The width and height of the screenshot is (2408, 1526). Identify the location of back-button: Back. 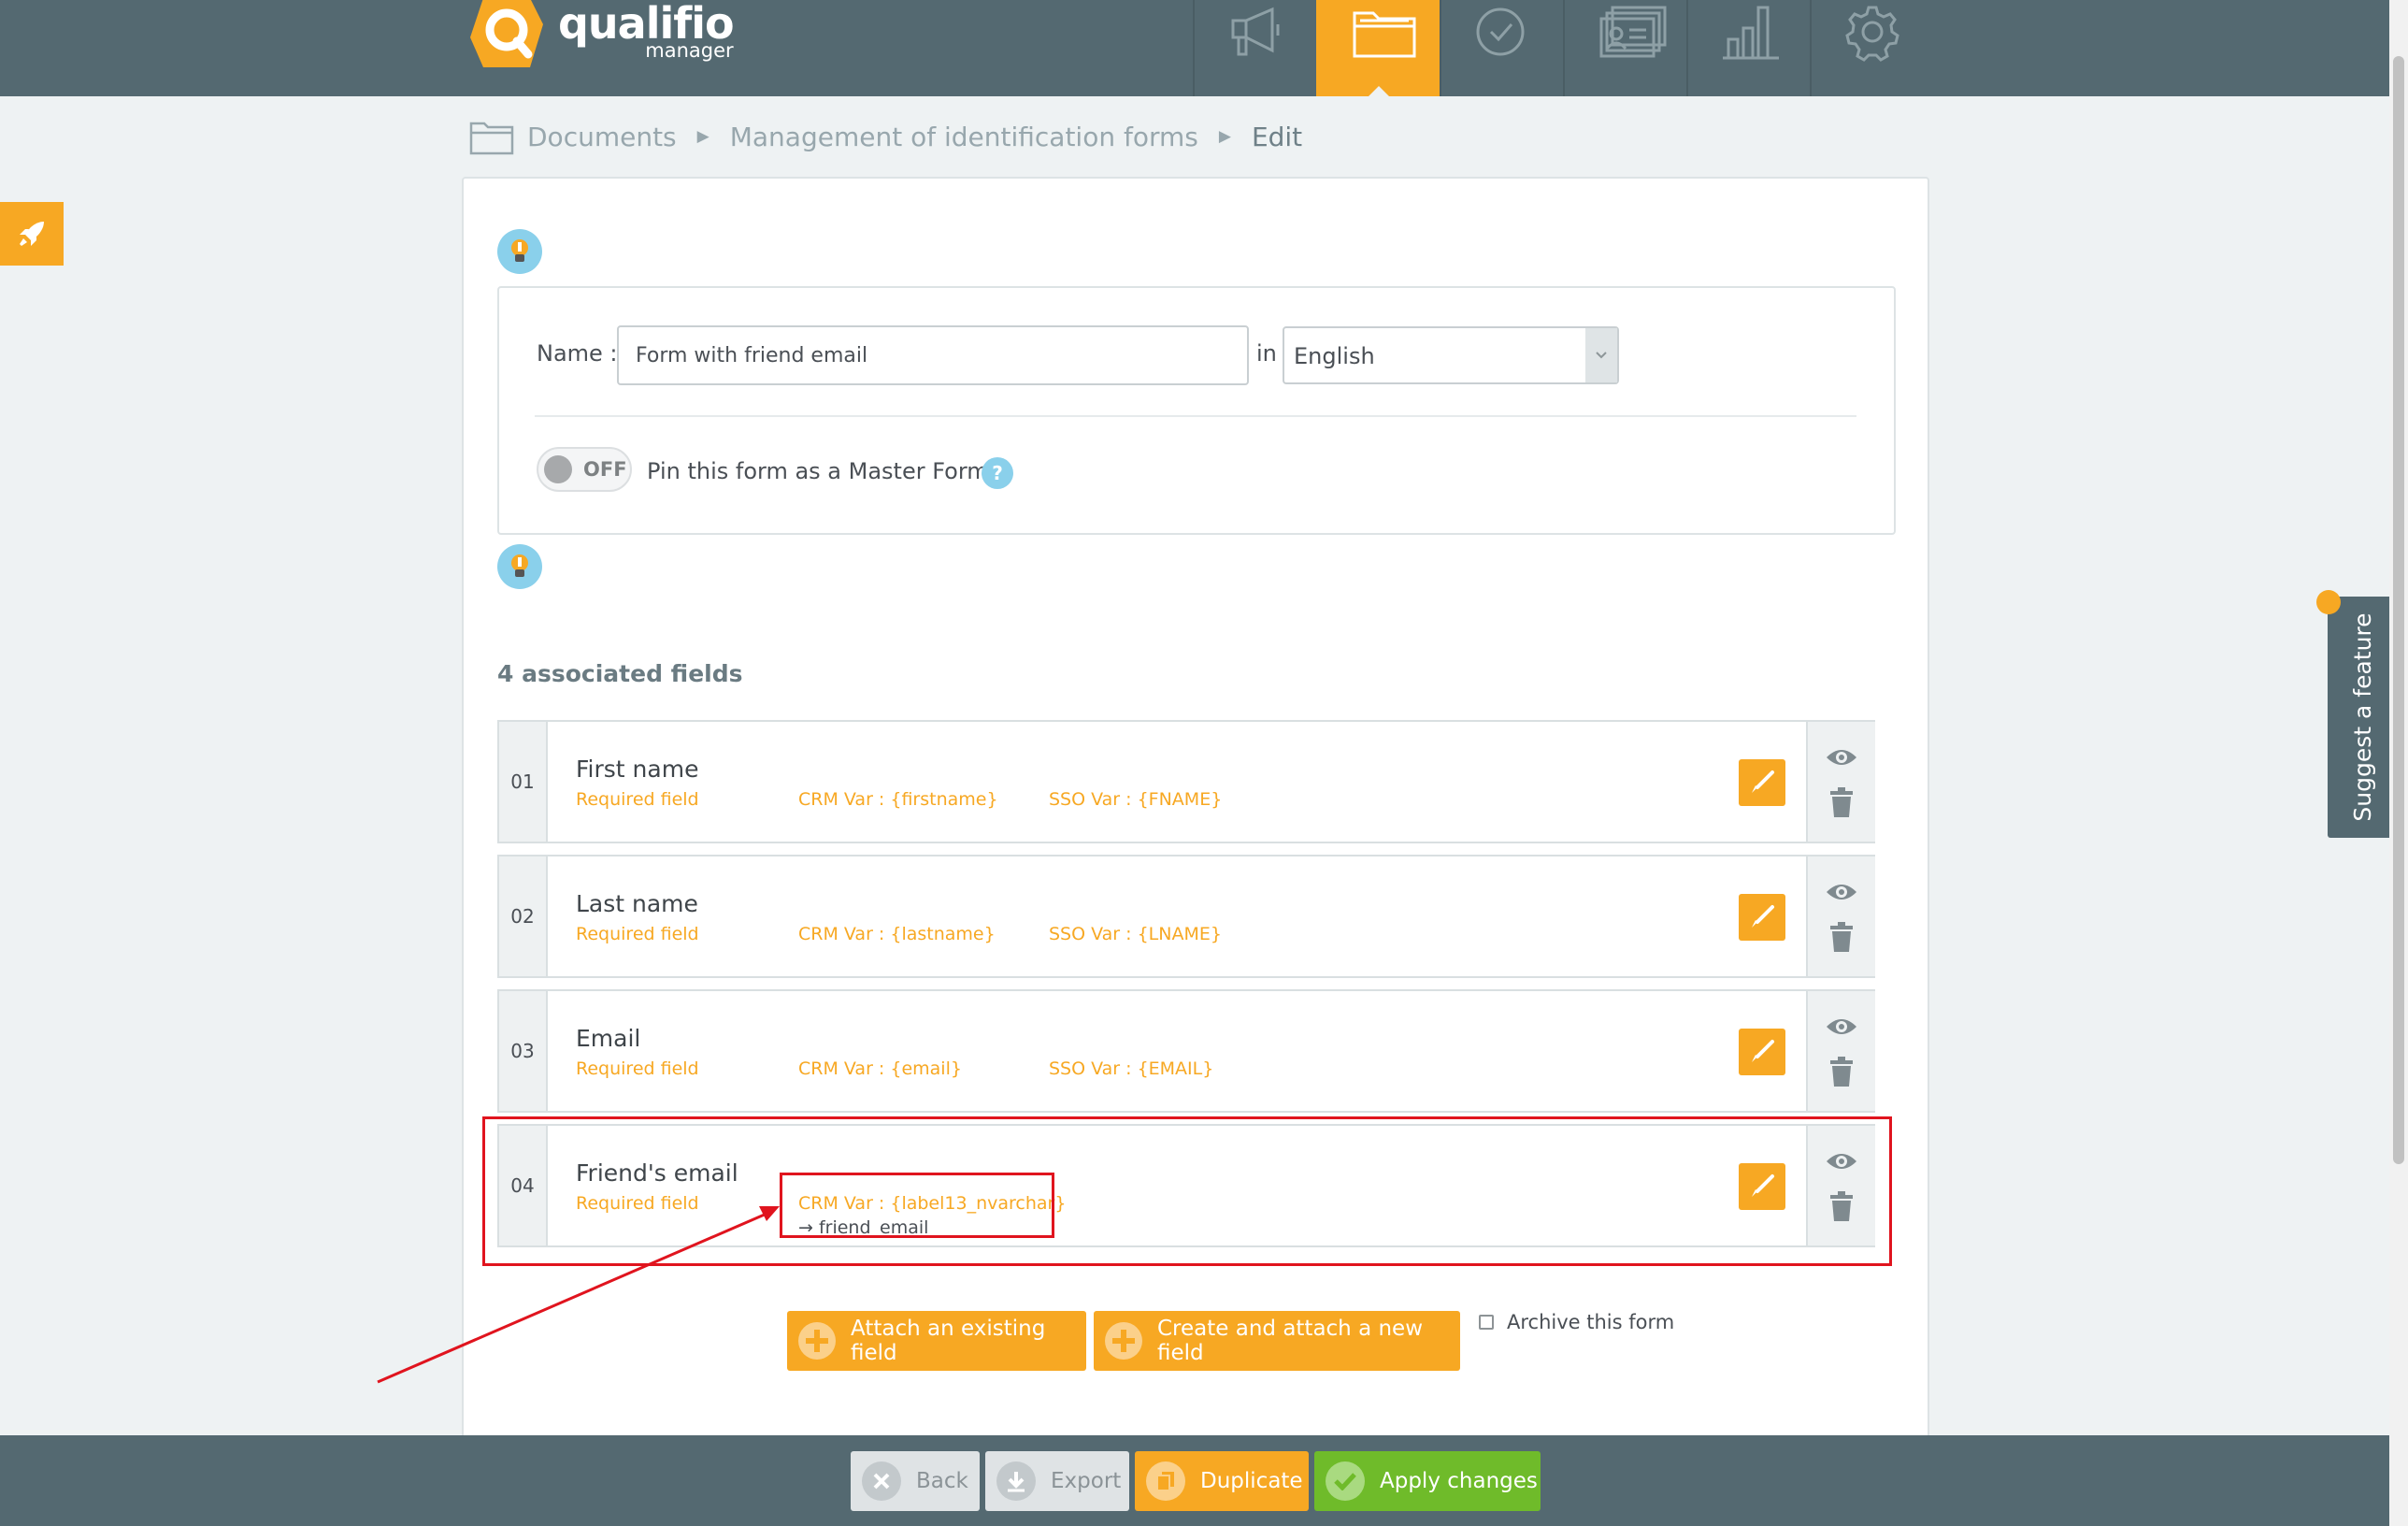
(915, 1481).